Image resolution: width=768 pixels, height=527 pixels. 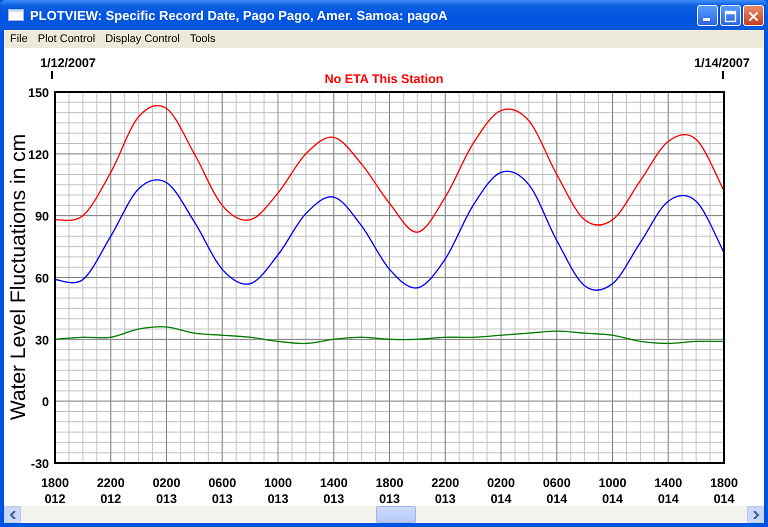 What do you see at coordinates (68, 63) in the screenshot?
I see `start-date-label: 1/12/2007` at bounding box center [68, 63].